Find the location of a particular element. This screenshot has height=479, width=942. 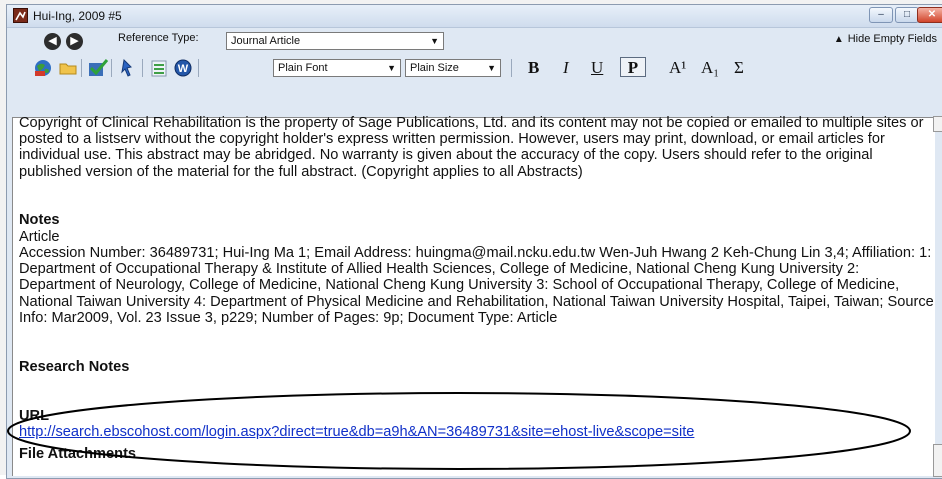

word-icon: W is located at coordinates (183, 68).